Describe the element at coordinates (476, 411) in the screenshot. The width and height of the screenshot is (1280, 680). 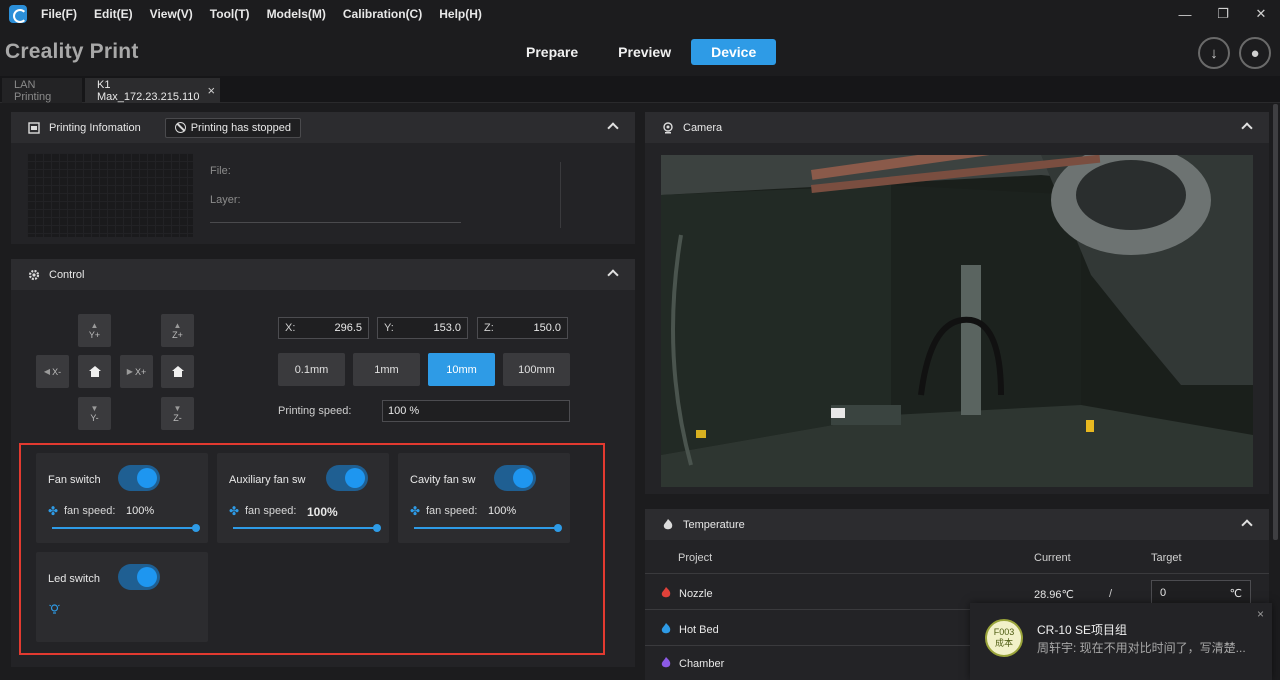
I see `printing-speed-input: 100 %` at that location.